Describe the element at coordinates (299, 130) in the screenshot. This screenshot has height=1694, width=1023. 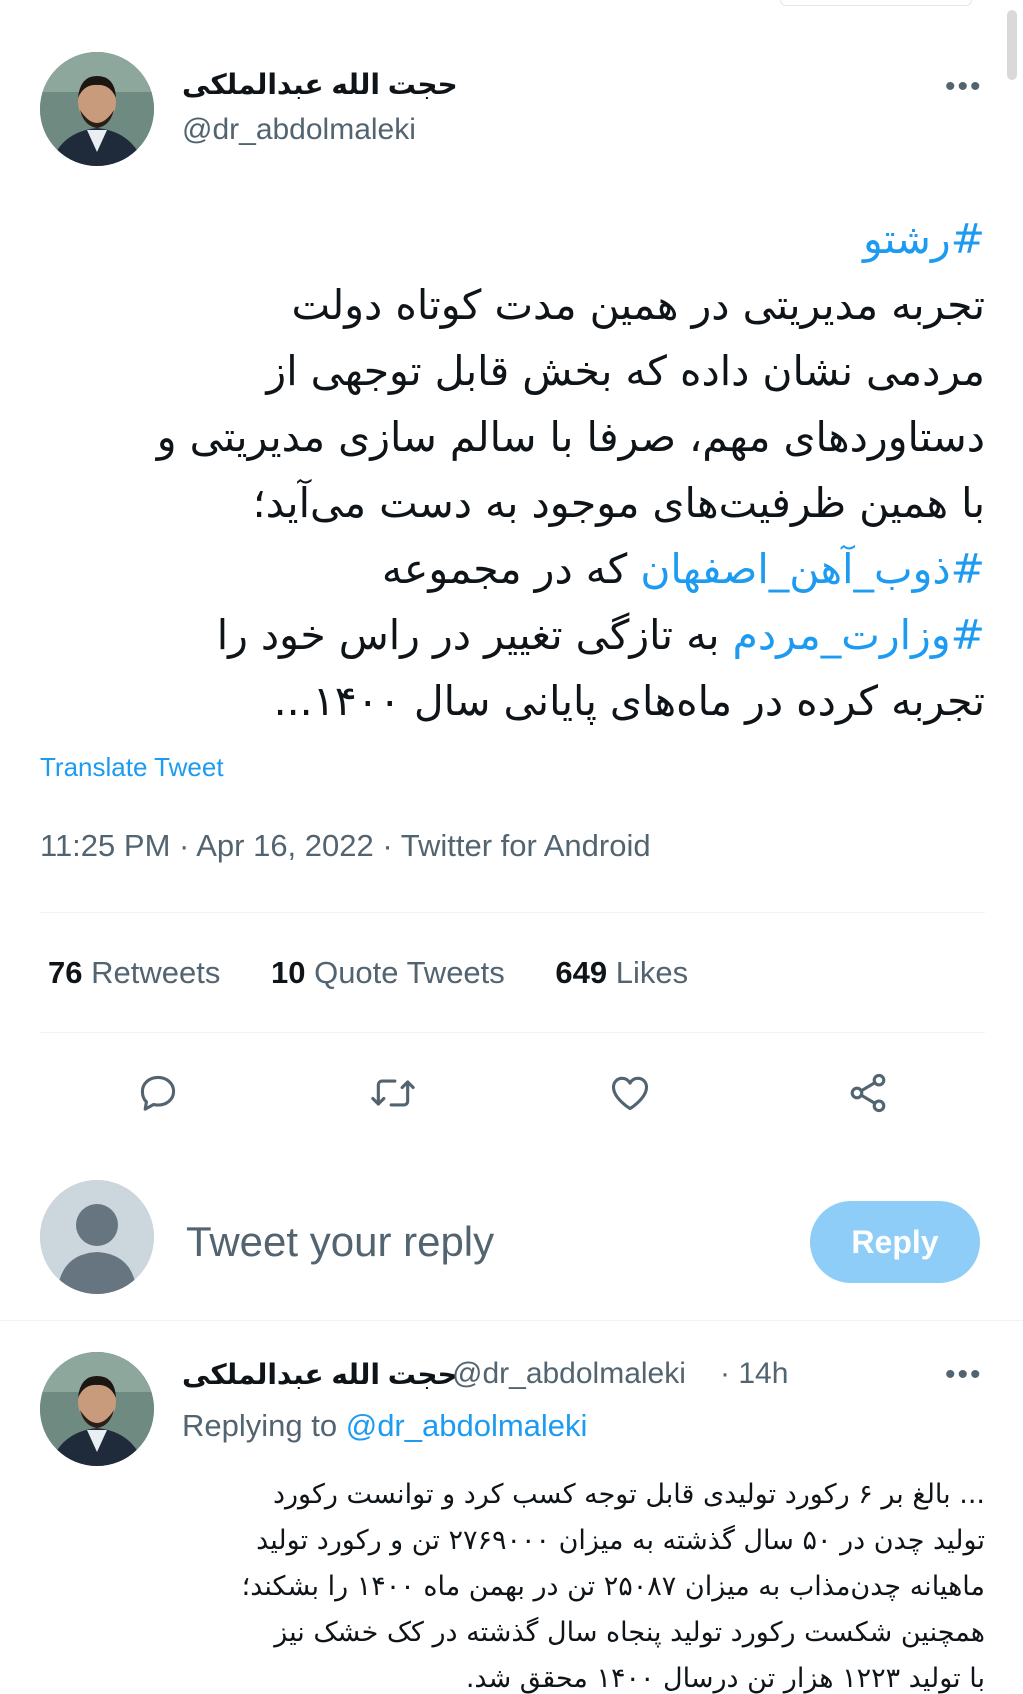
I see `author-handle: @dr_abdolmaleki` at that location.